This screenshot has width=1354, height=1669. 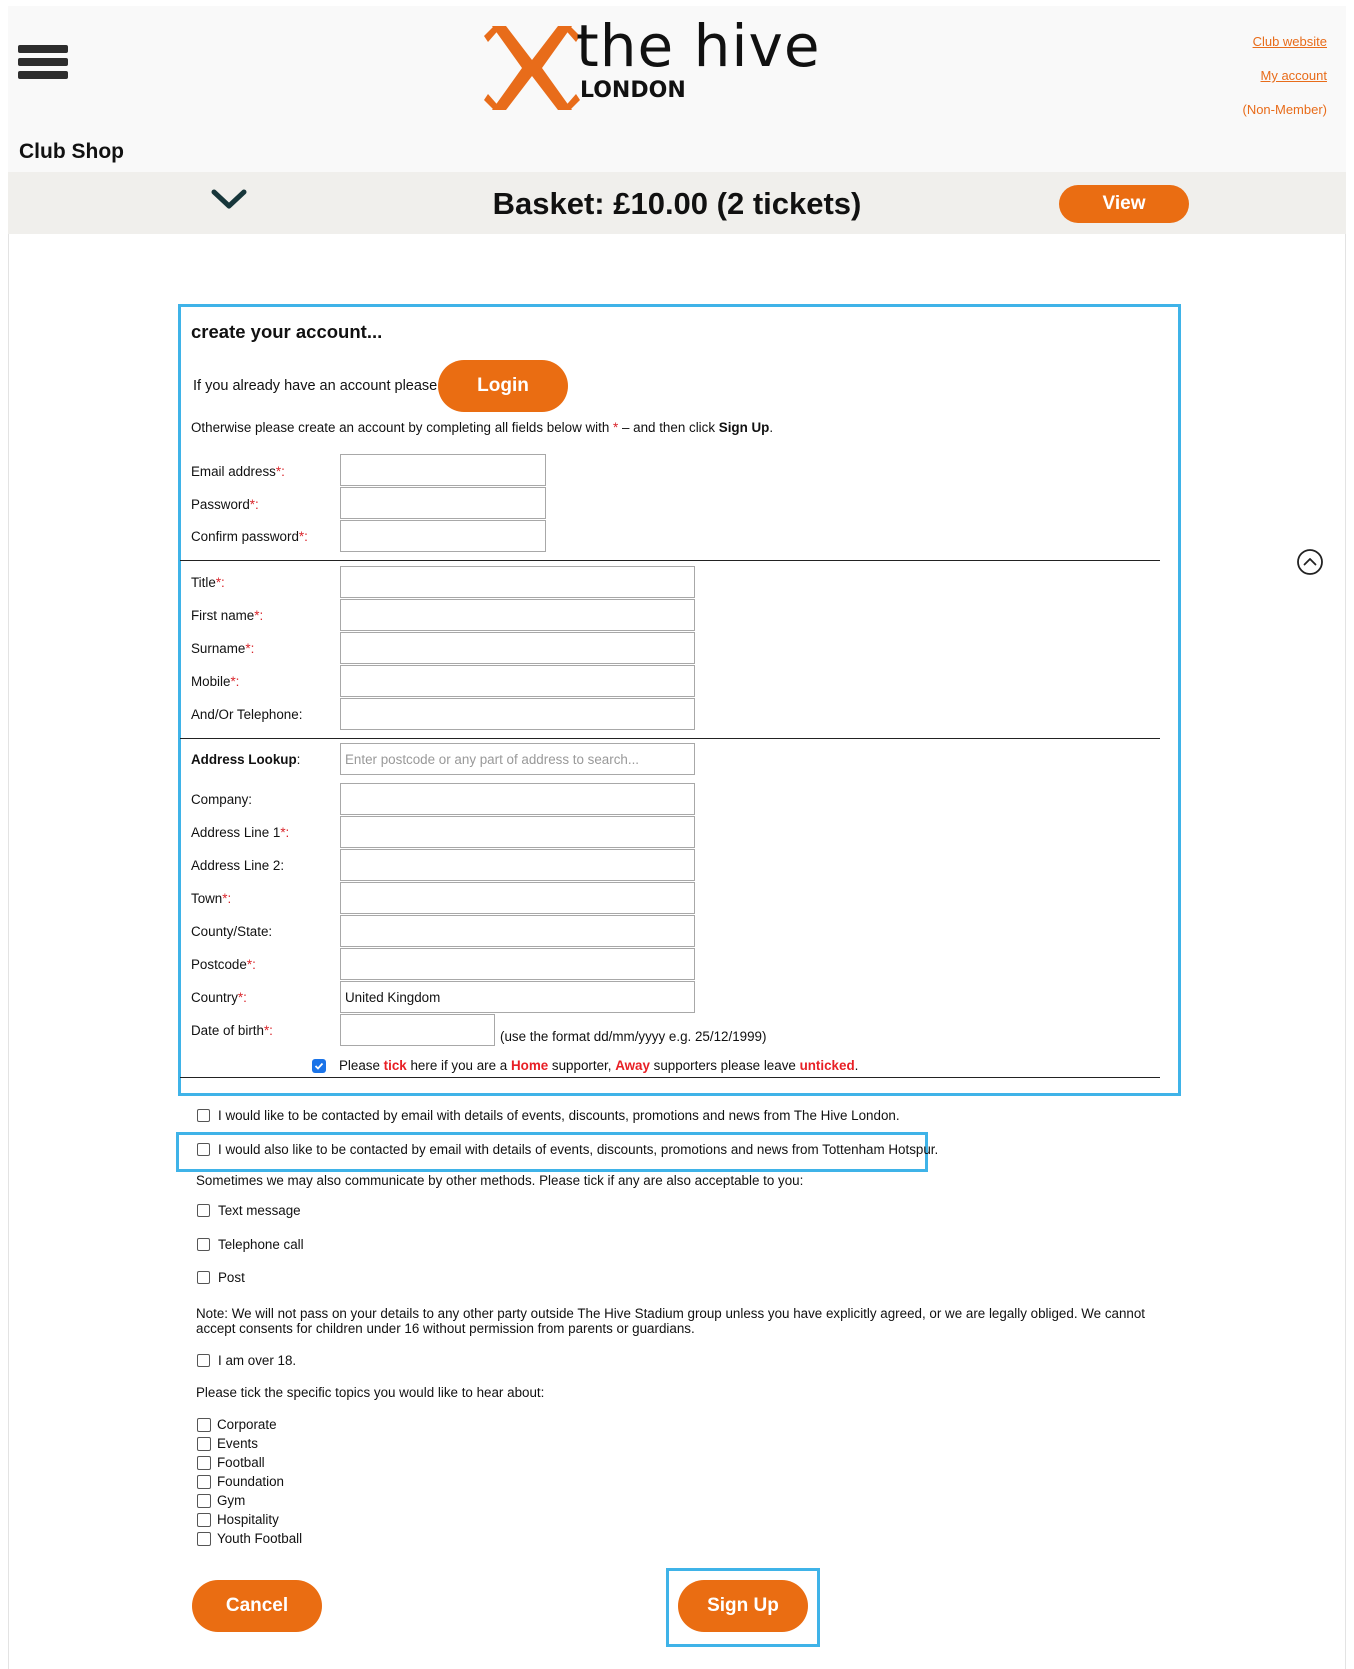 I want to click on company-field, so click(x=517, y=799).